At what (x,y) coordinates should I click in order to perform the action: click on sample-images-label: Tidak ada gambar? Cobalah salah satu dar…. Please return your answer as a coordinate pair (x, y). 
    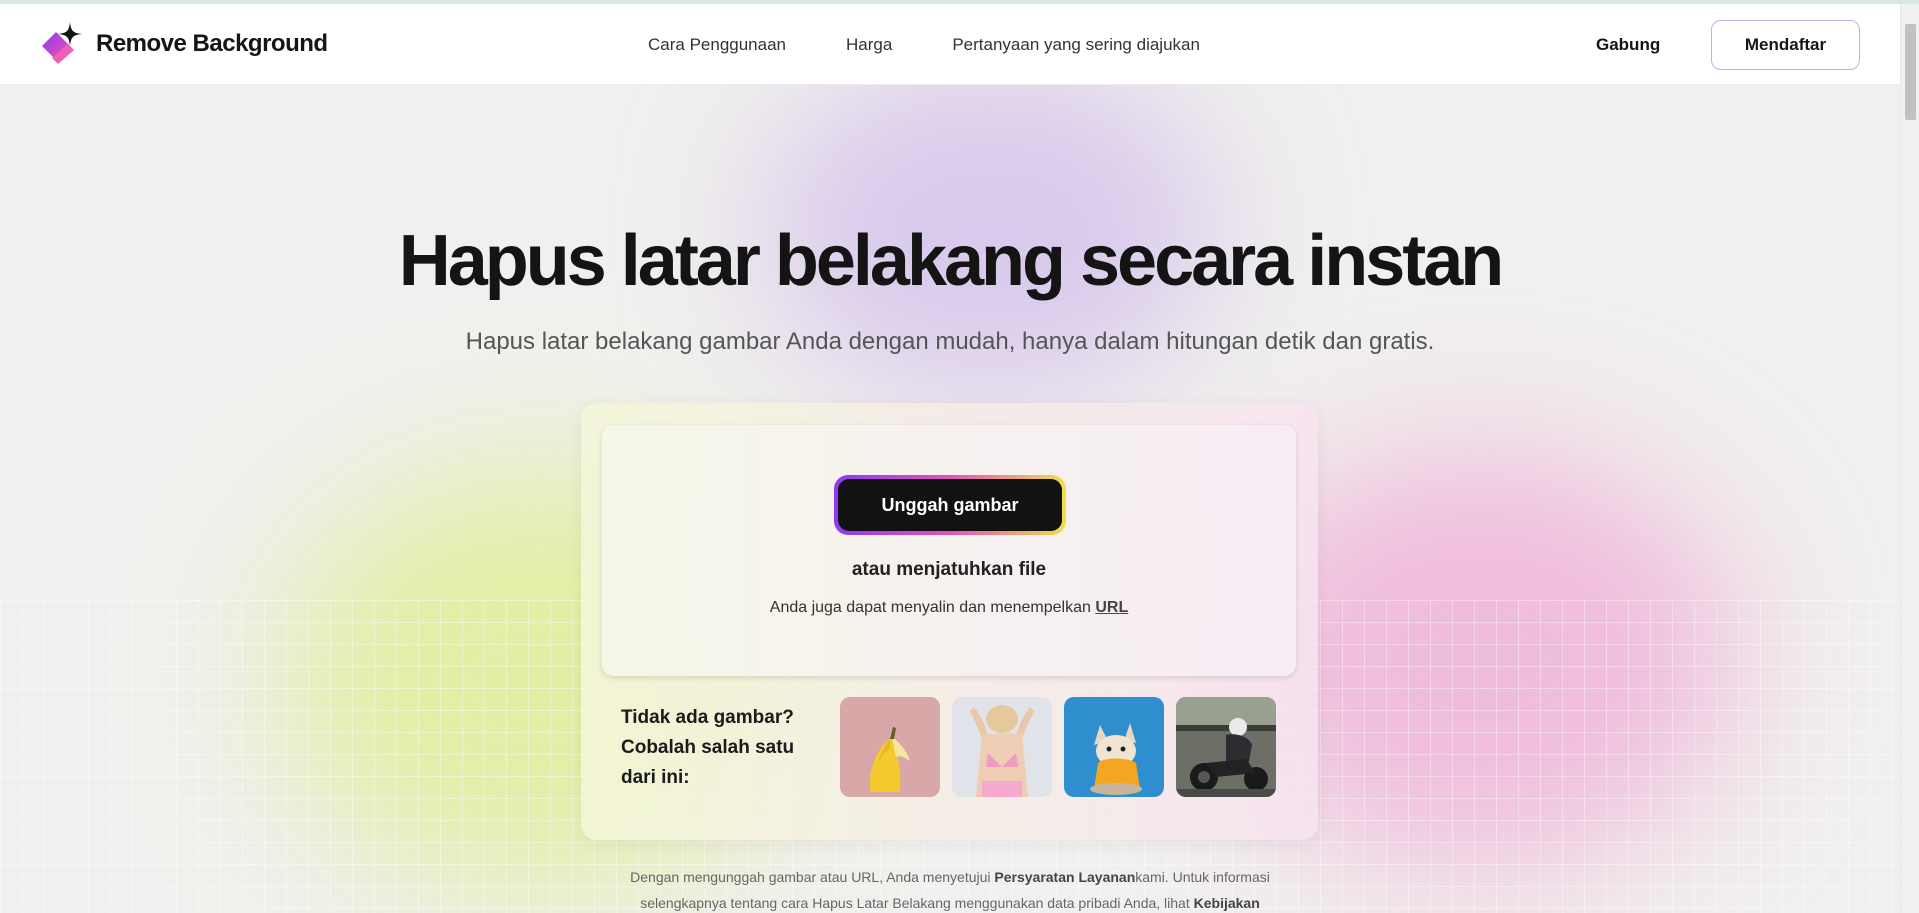
    Looking at the image, I should click on (708, 747).